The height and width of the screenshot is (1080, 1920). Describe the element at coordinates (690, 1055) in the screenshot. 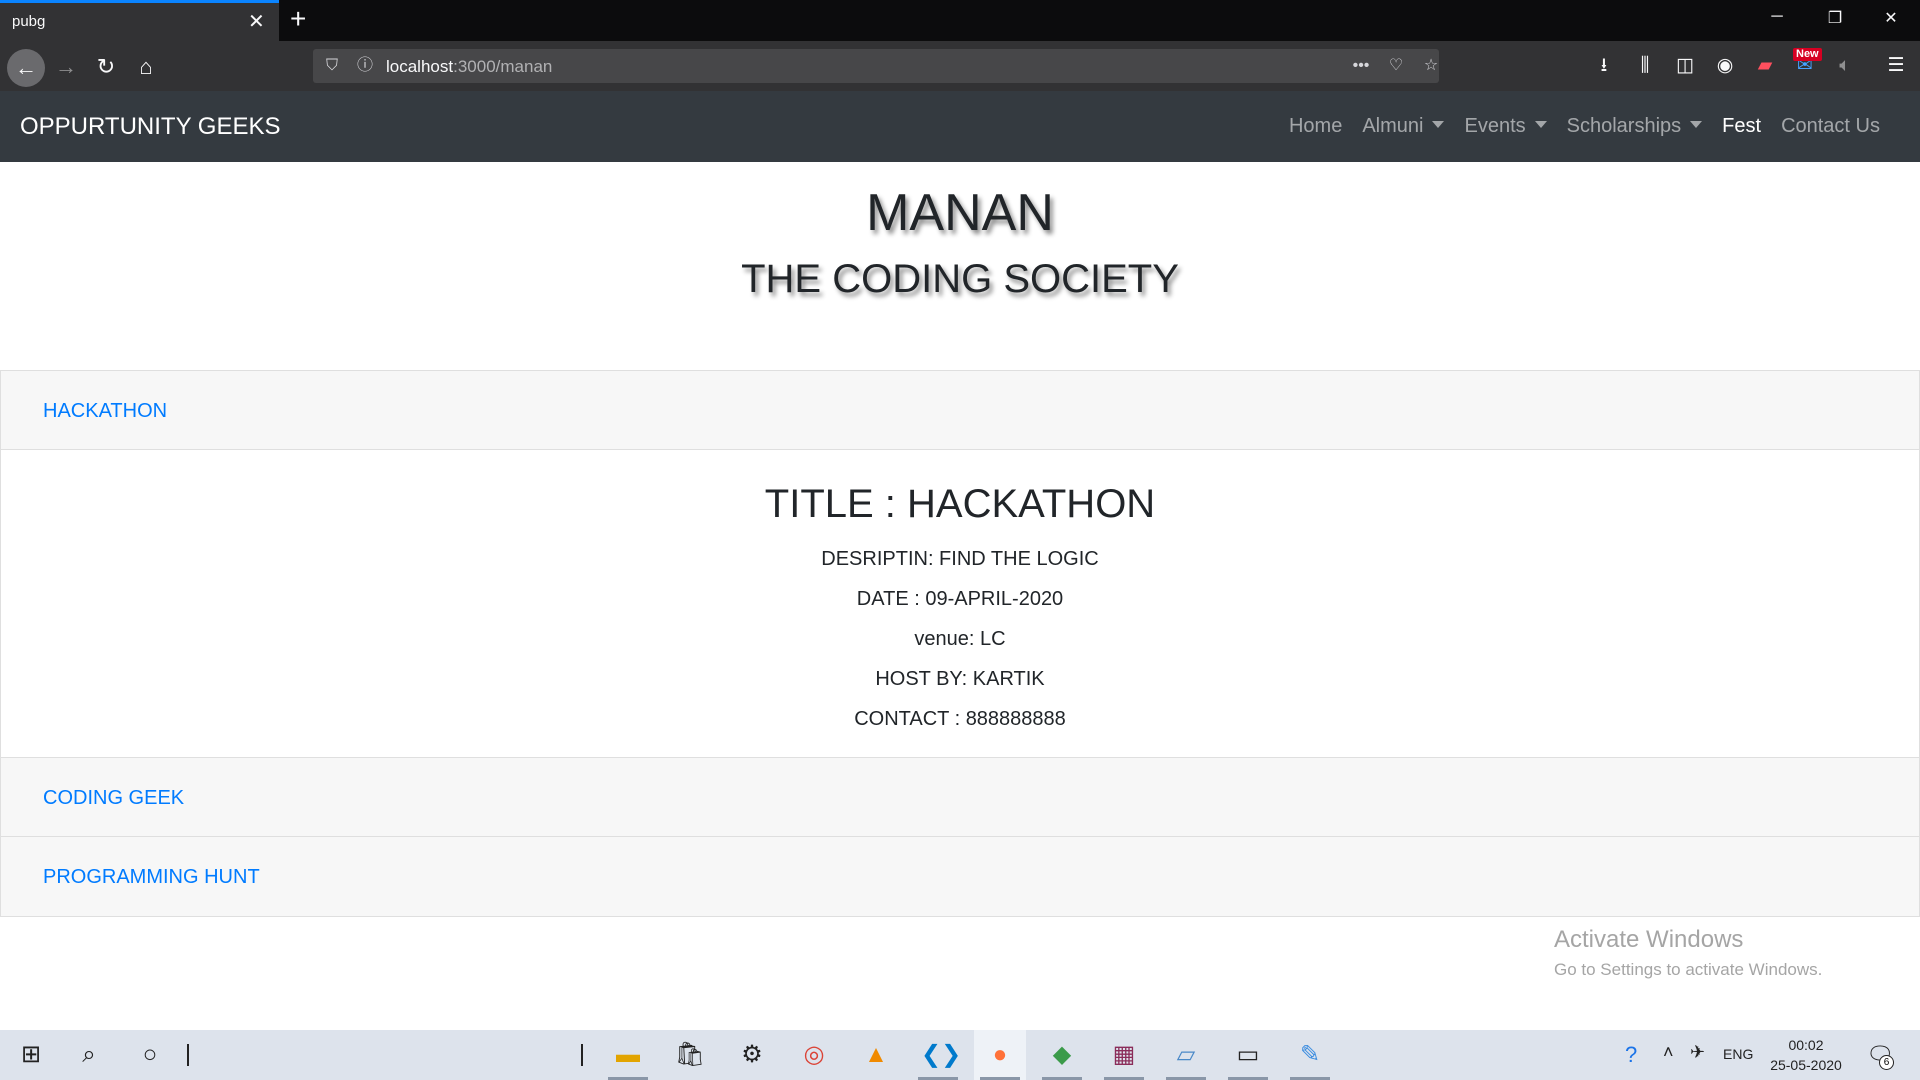

I see `store-icon: 🛍︎` at that location.